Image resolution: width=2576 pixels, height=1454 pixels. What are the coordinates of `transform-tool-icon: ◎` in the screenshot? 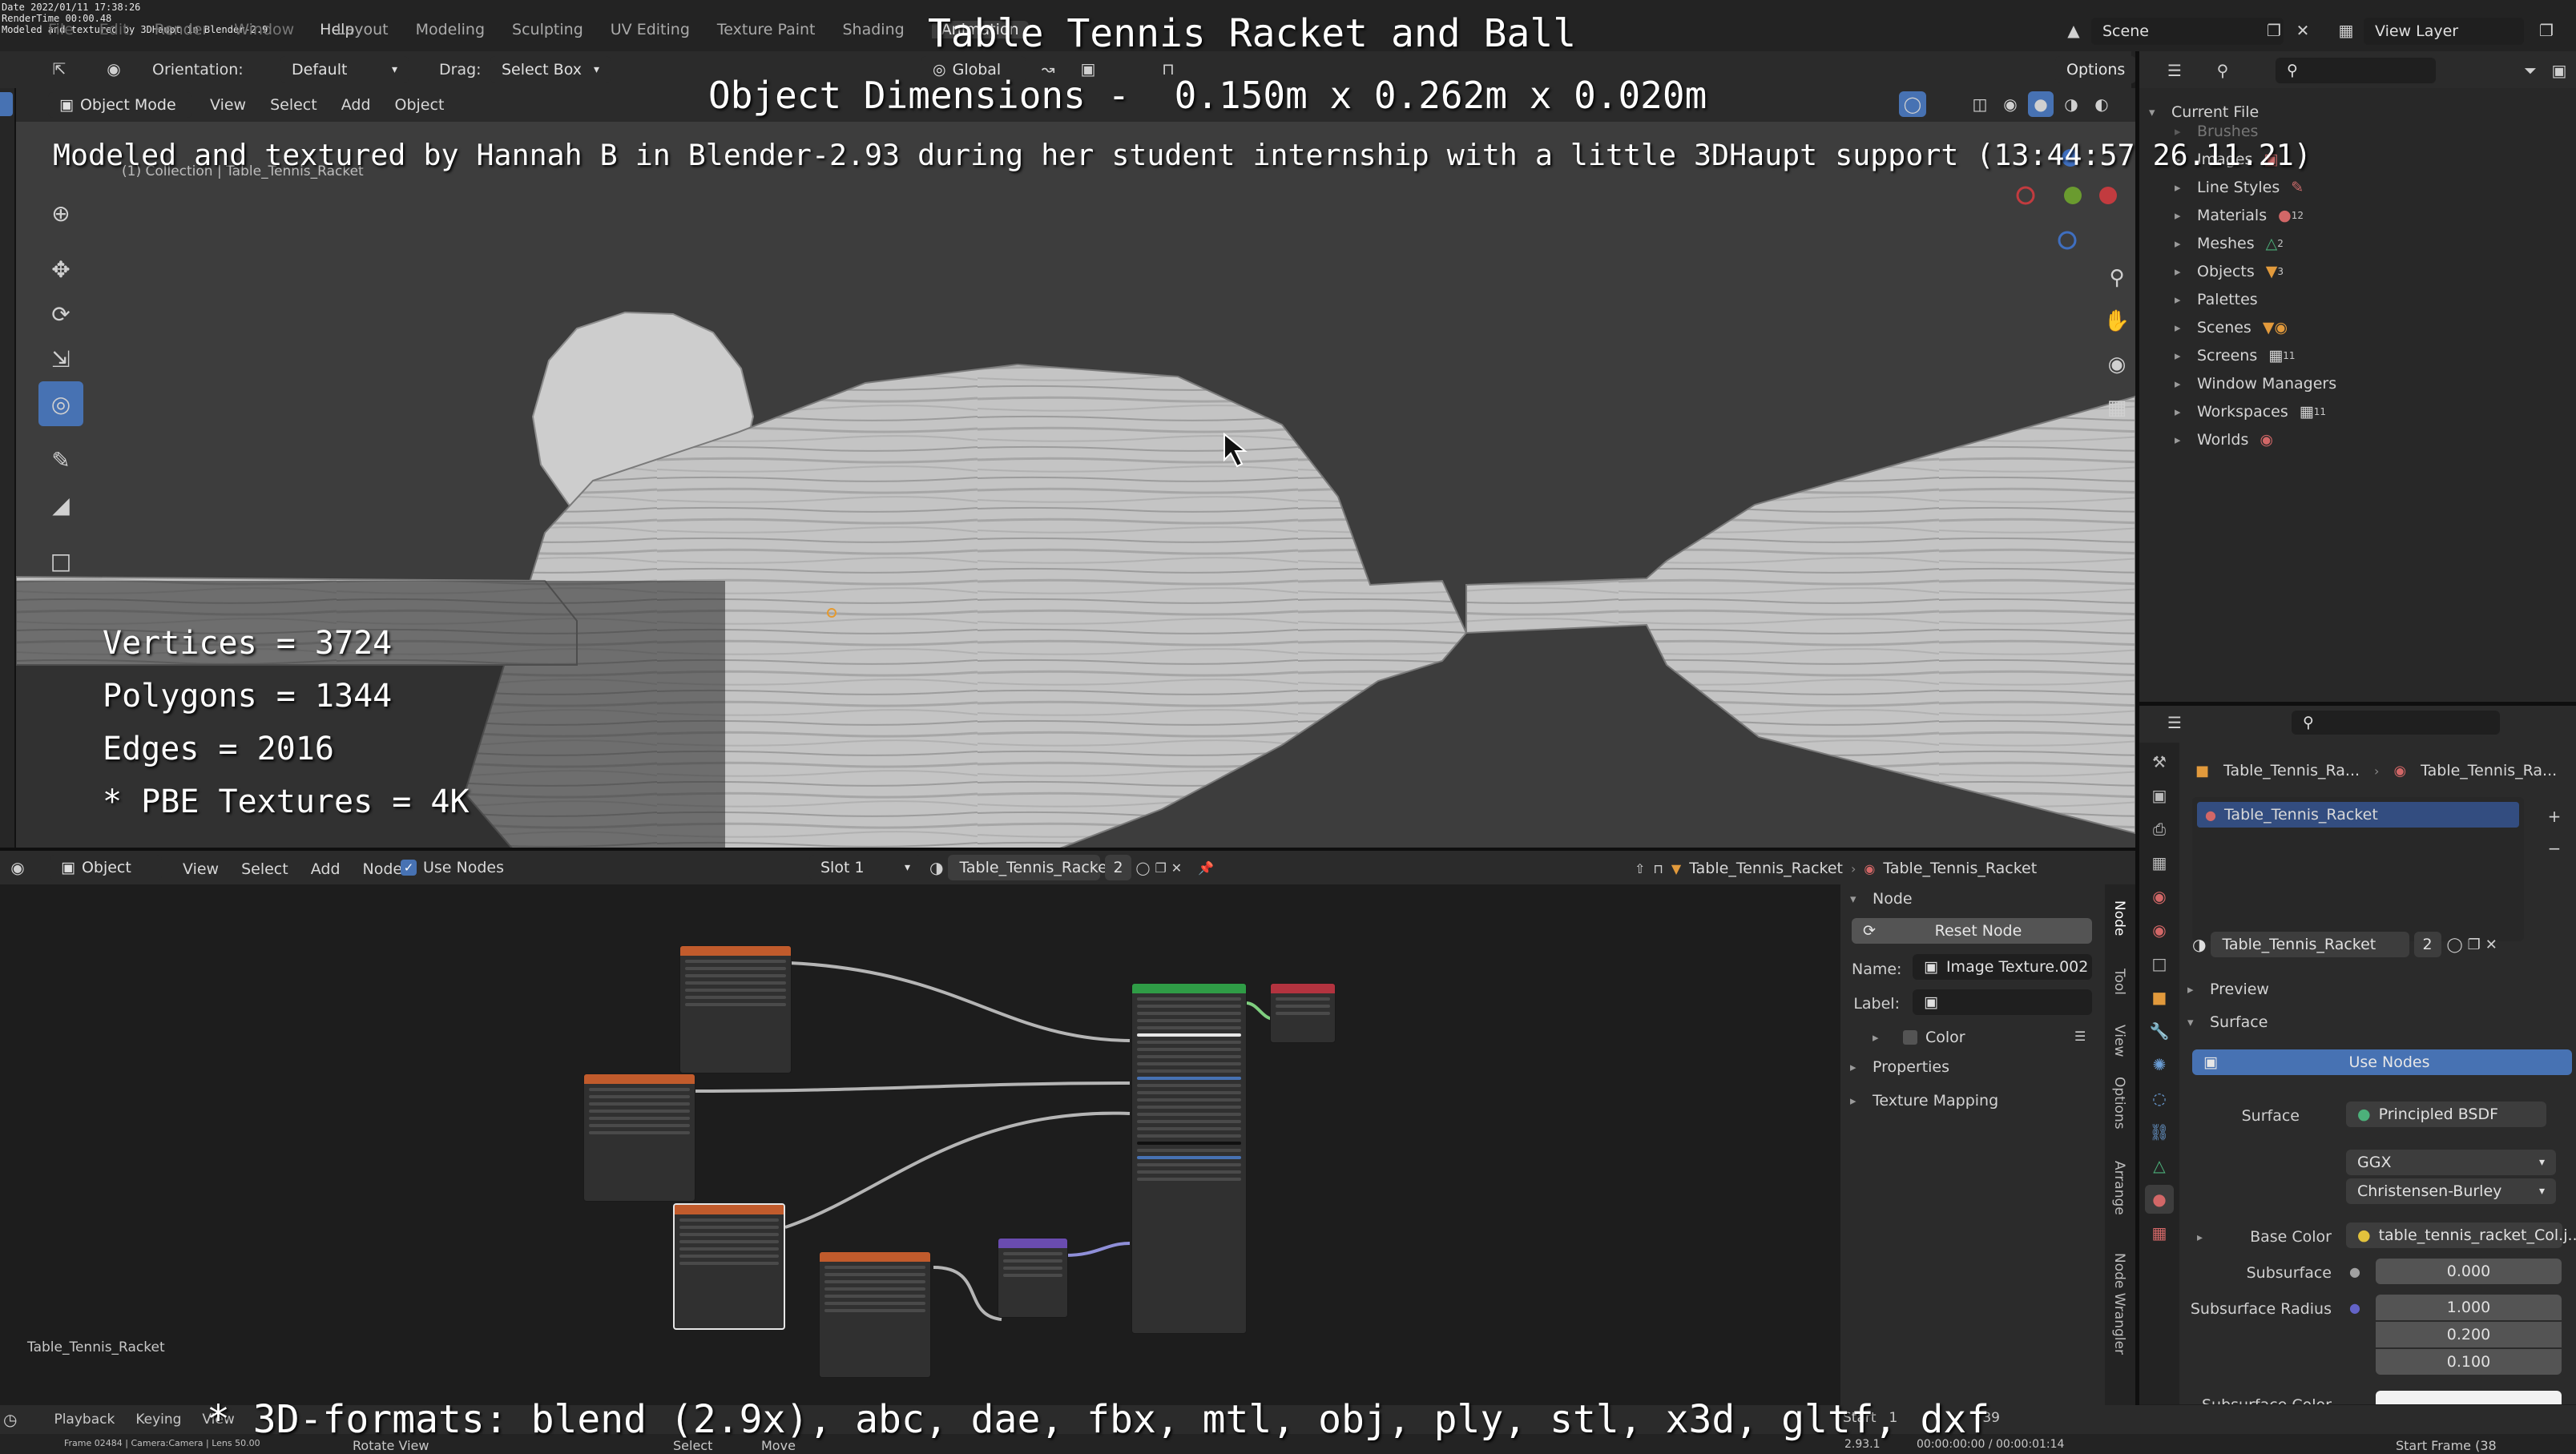 It's located at (60, 404).